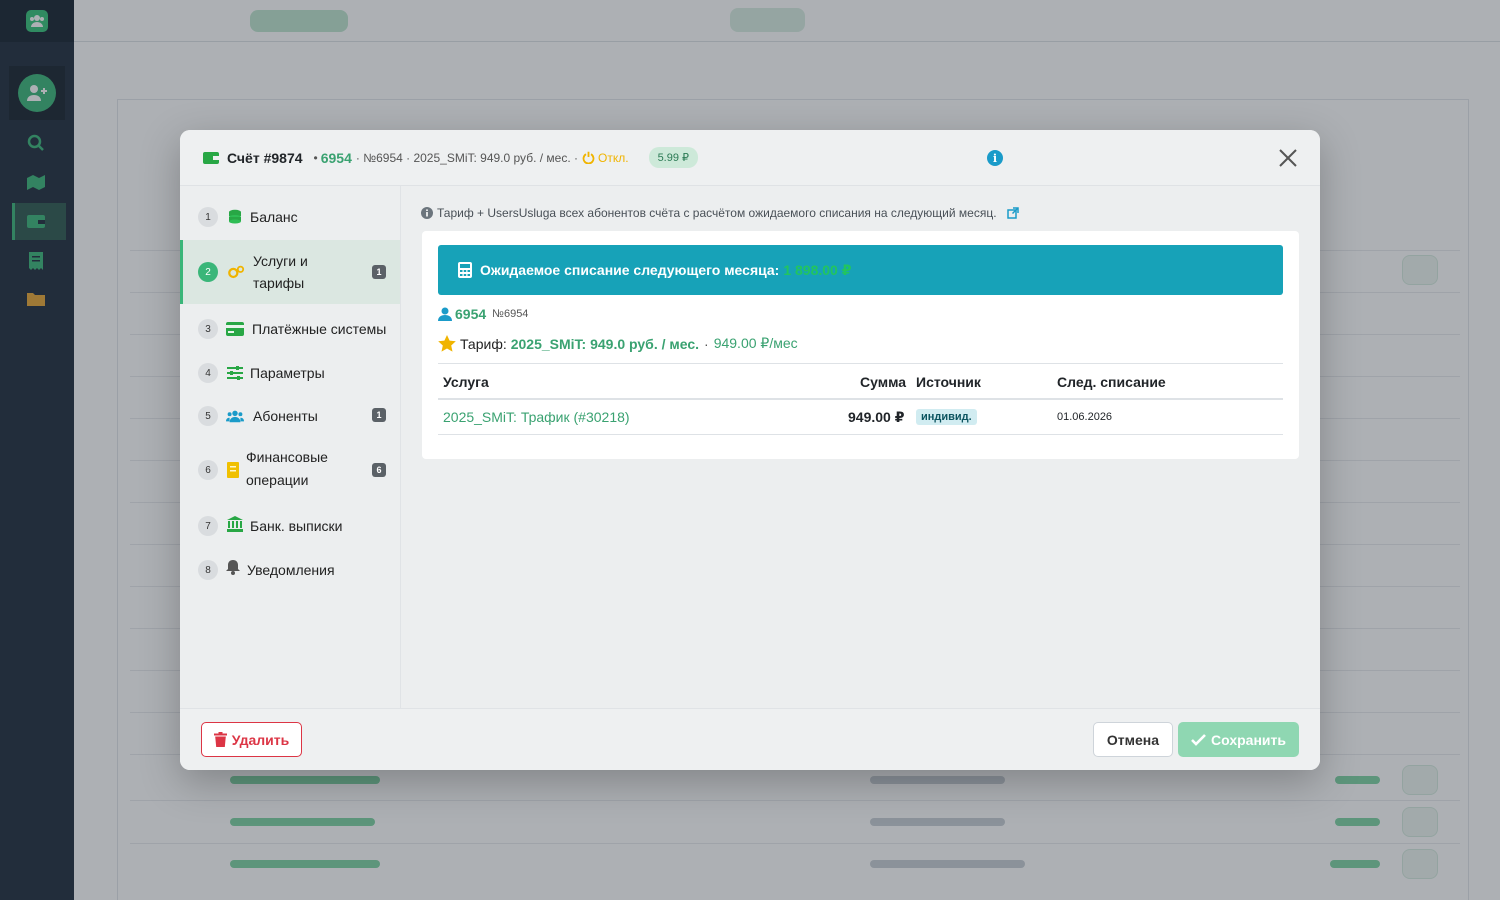  Describe the element at coordinates (233, 567) in the screenshot. I see `bell-icon` at that location.